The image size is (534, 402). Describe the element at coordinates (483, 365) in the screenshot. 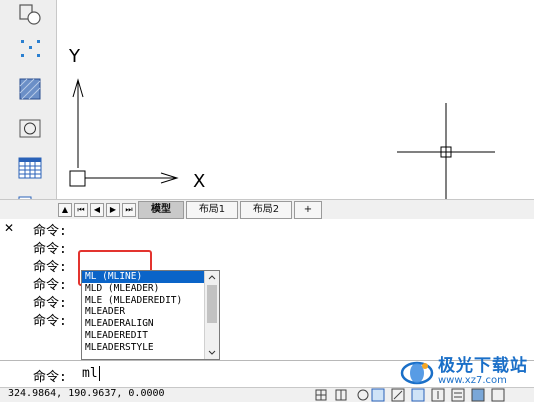

I see `watermark-title: 极光下载站` at that location.